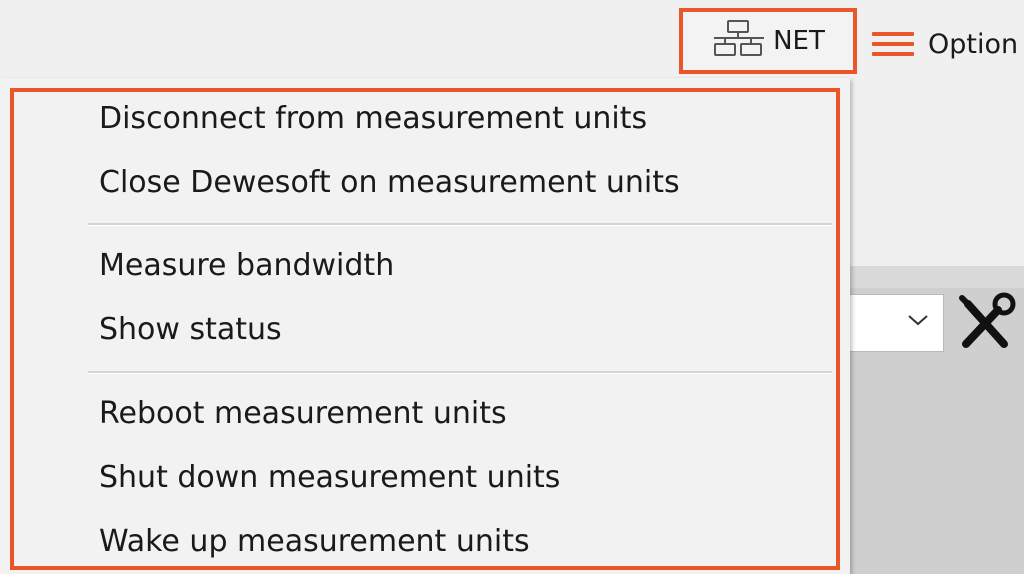 The image size is (1024, 574). What do you see at coordinates (303, 414) in the screenshot?
I see `menu-item-reboot: Reboot measurement units` at bounding box center [303, 414].